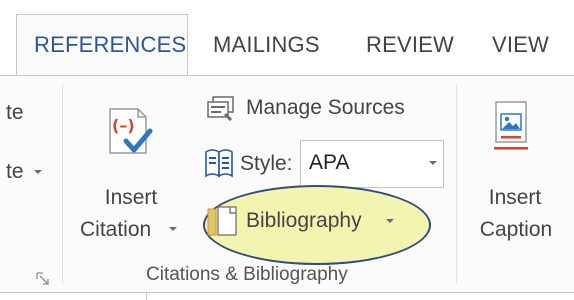  I want to click on insert-citation-icon: (–), so click(129, 132).